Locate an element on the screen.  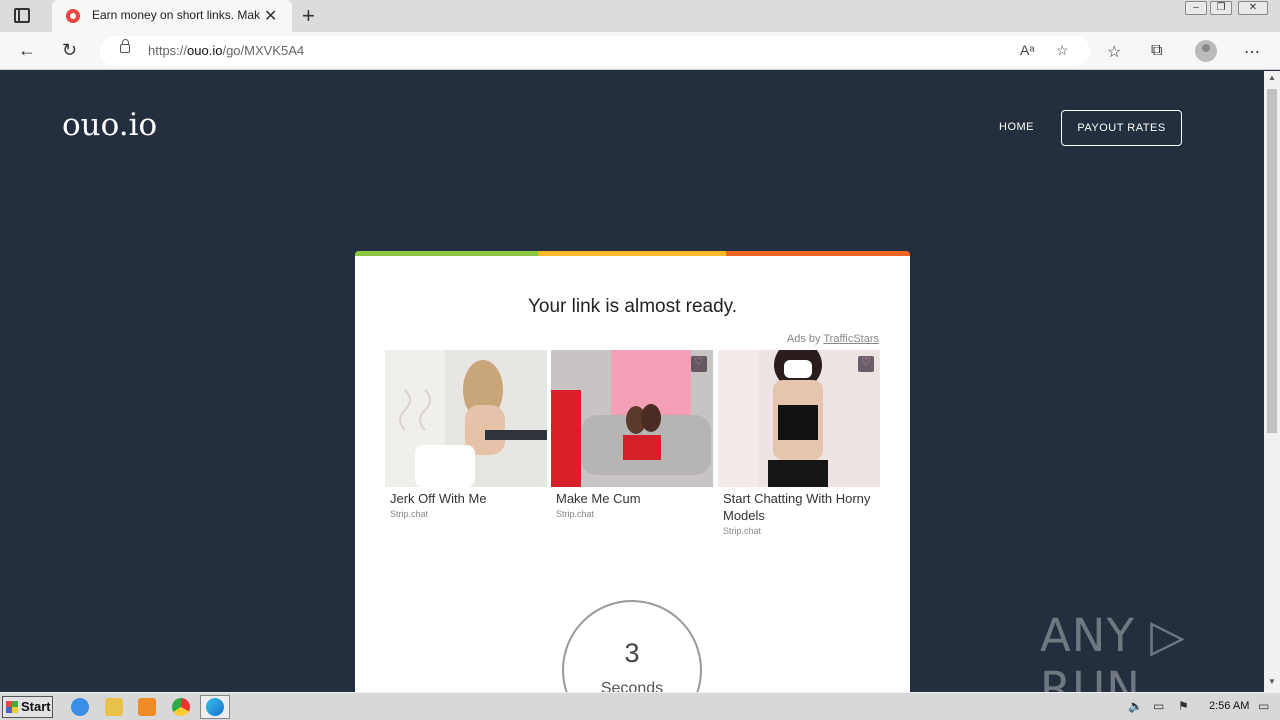
volume-icon: 🔈 is located at coordinates (1135, 706).